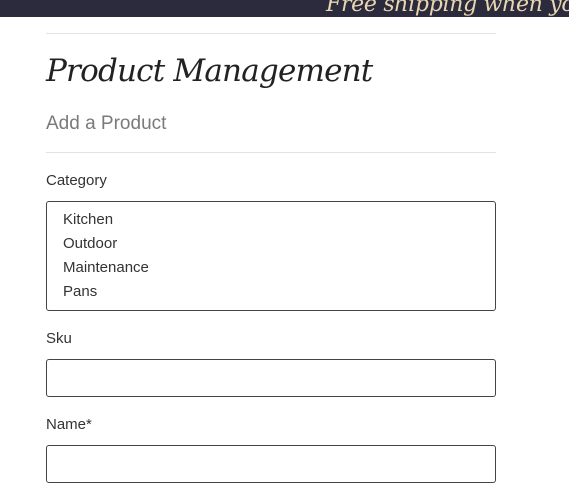 This screenshot has width=569, height=483. What do you see at coordinates (271, 307) in the screenshot?
I see `category-option-partial` at bounding box center [271, 307].